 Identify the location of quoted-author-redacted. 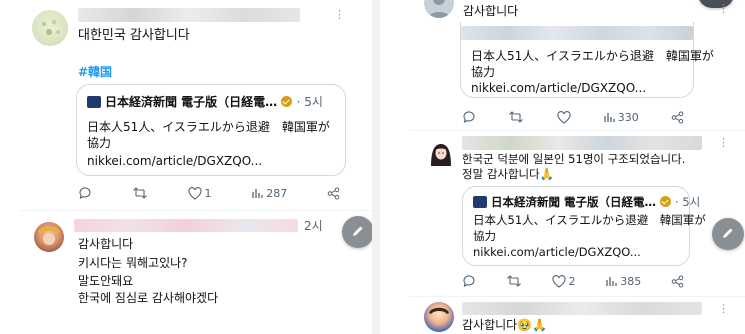
(577, 33).